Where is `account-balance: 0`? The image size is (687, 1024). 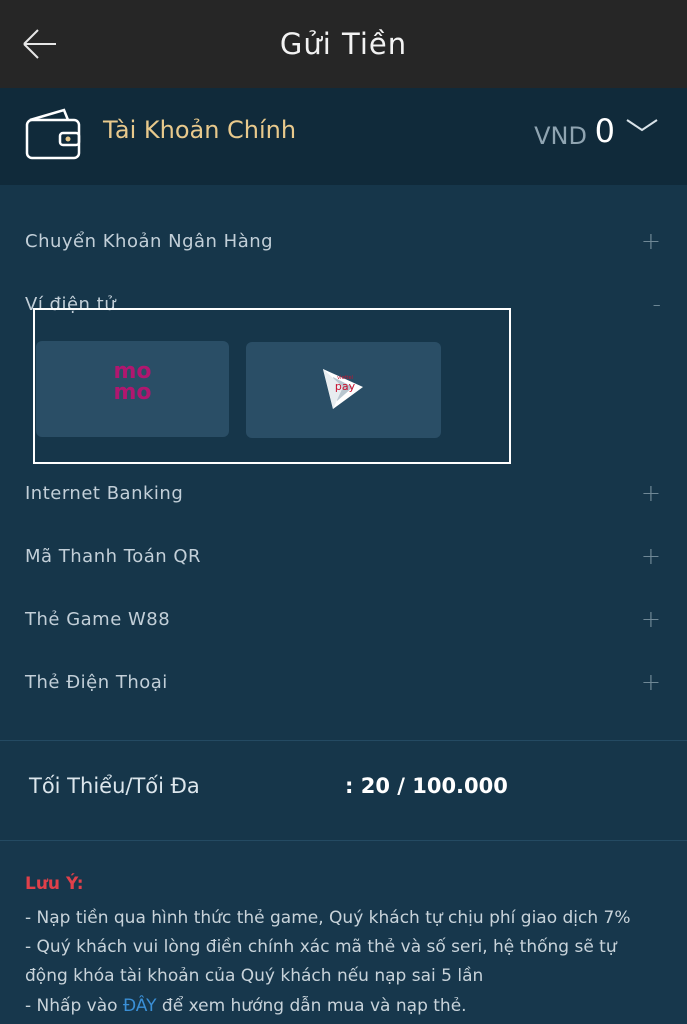 account-balance: 0 is located at coordinates (604, 131).